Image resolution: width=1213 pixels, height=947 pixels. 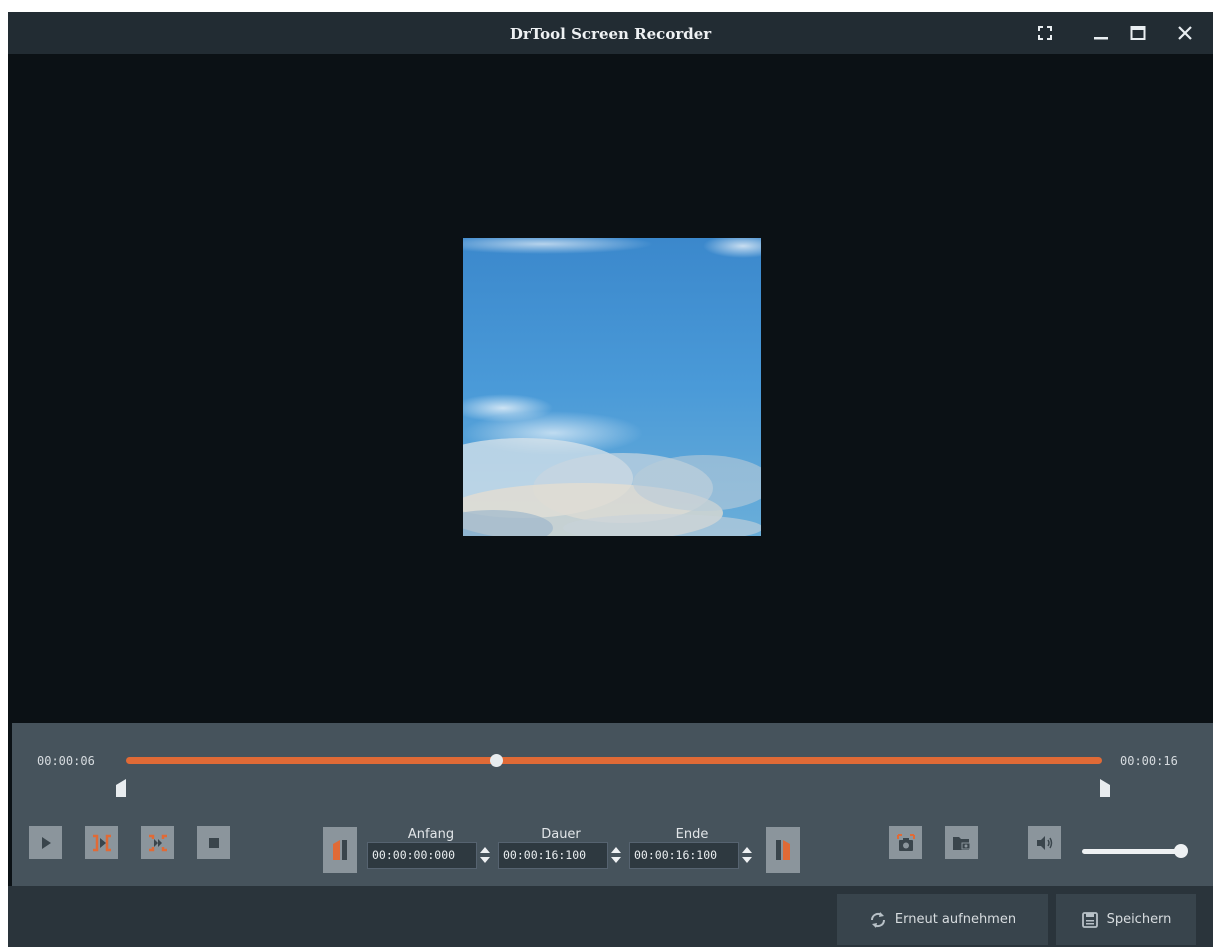 What do you see at coordinates (1149, 761) in the screenshot?
I see `total-time: 00:00:16` at bounding box center [1149, 761].